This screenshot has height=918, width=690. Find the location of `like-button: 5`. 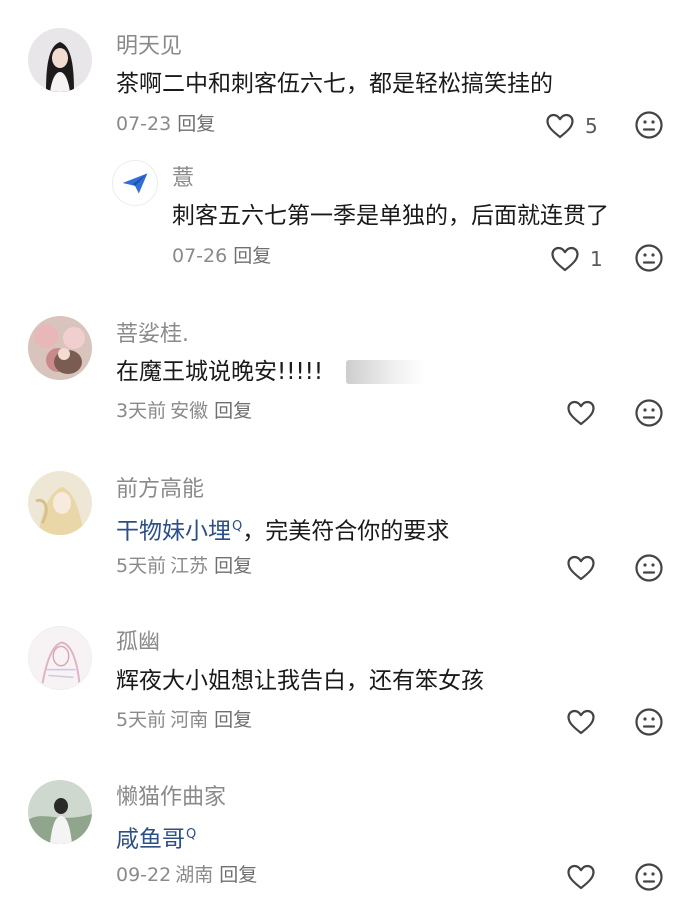

like-button: 5 is located at coordinates (571, 126).